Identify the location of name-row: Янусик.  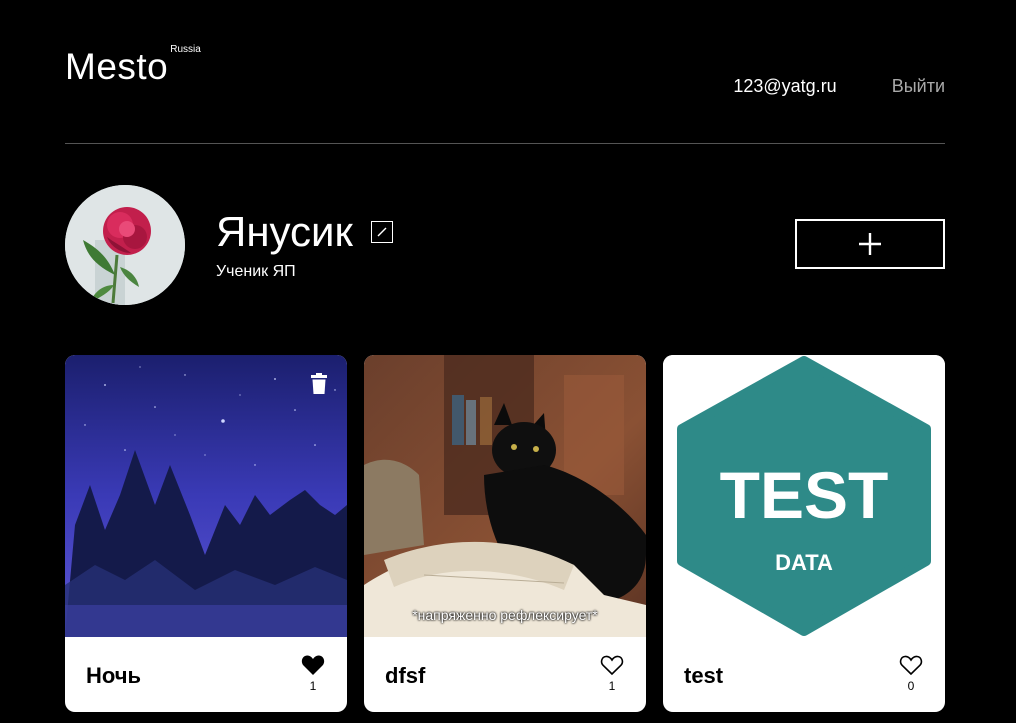
(304, 232).